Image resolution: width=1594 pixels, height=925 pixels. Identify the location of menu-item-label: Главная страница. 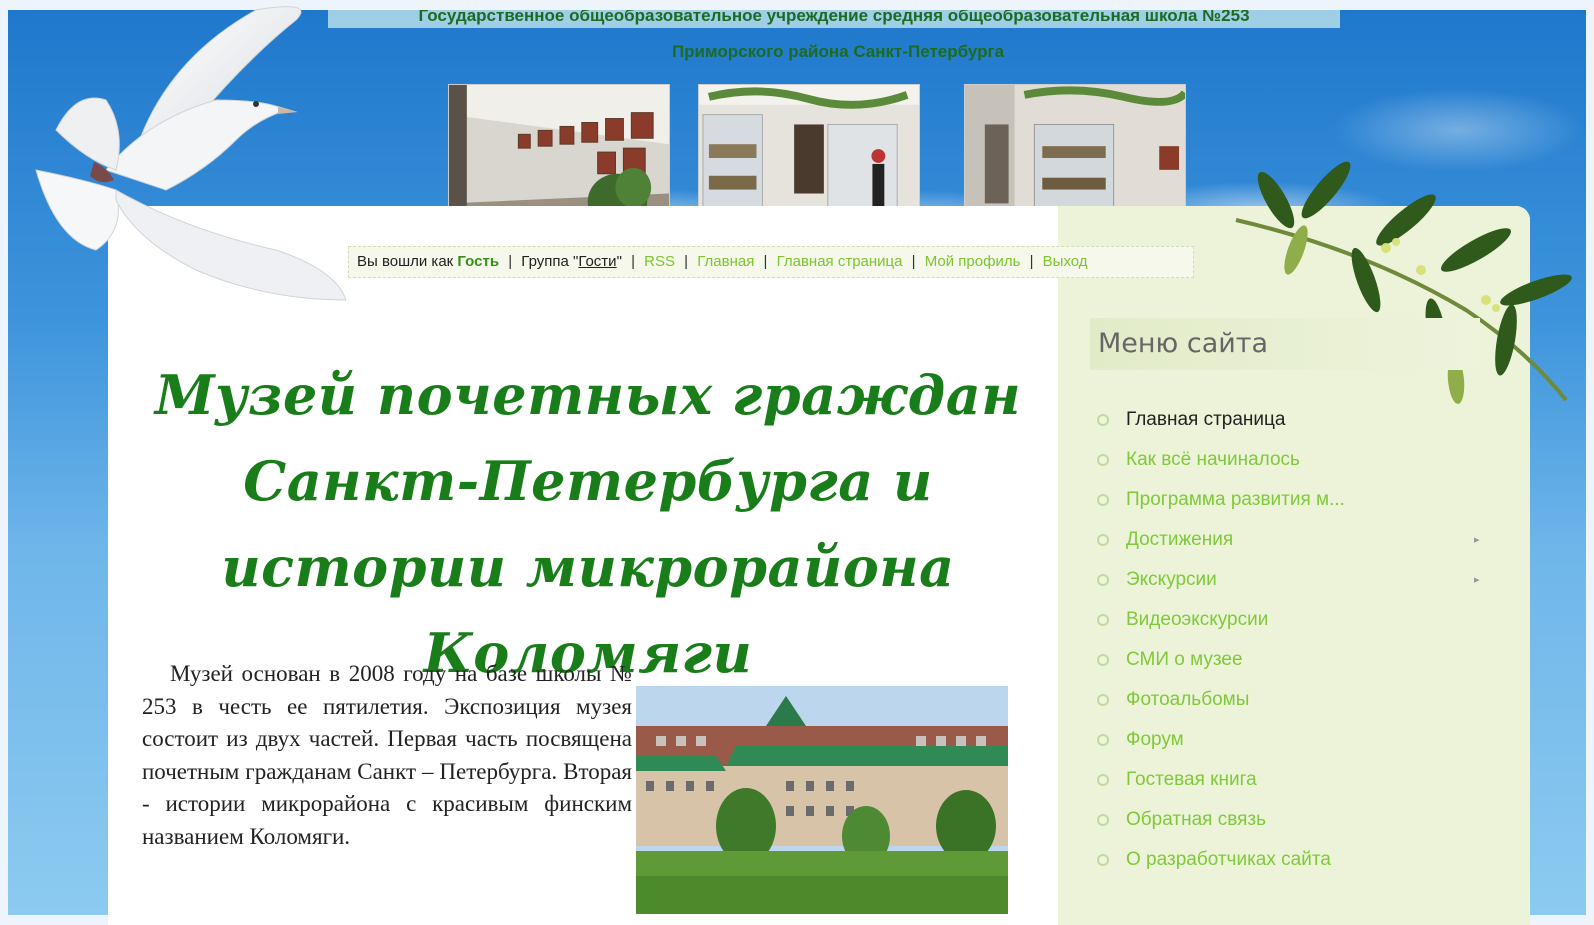
(1206, 419).